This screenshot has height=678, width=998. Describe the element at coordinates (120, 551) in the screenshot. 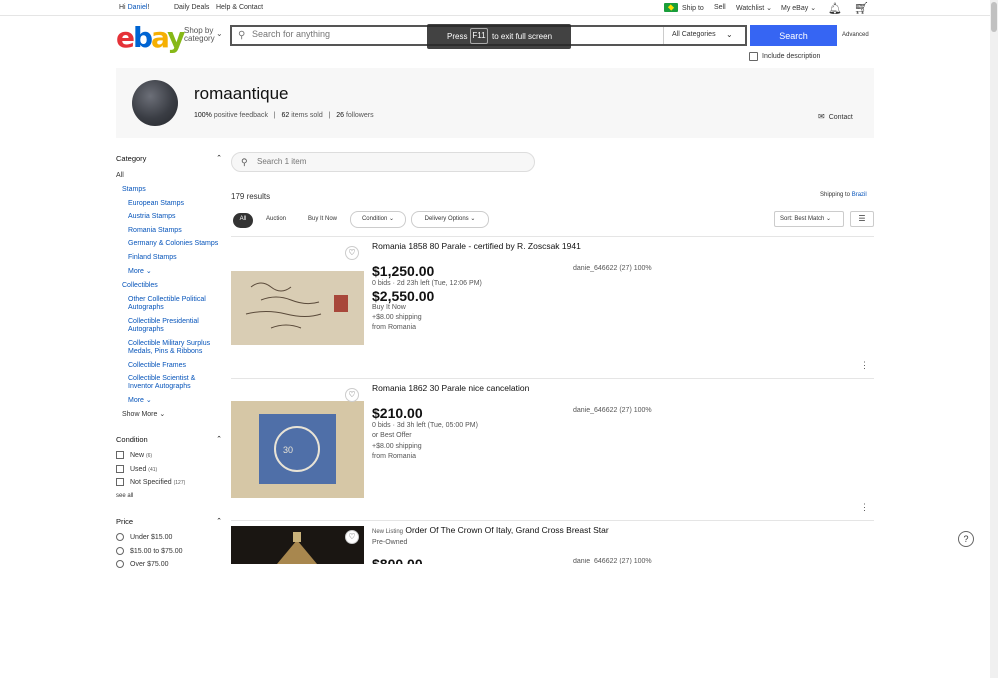

I see `price-mid-radio` at that location.